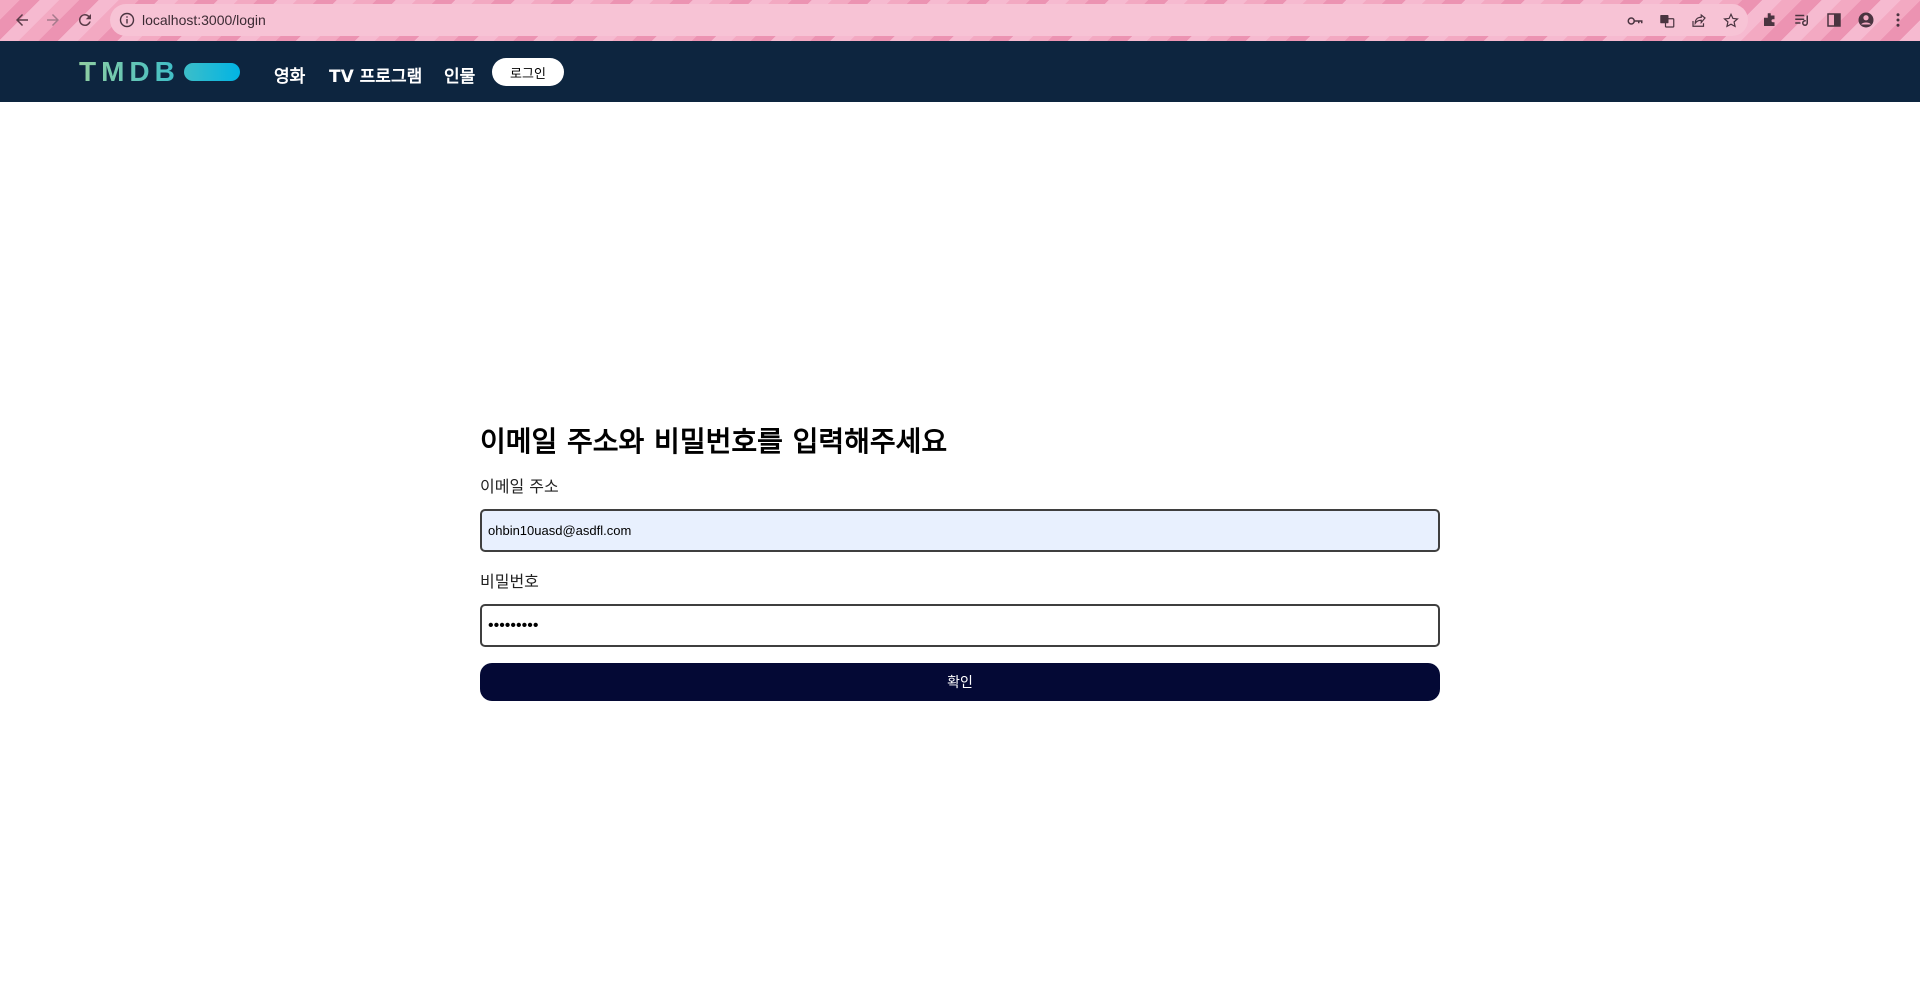 The height and width of the screenshot is (990, 1920). Describe the element at coordinates (1802, 20) in the screenshot. I see `reading-list-icon` at that location.